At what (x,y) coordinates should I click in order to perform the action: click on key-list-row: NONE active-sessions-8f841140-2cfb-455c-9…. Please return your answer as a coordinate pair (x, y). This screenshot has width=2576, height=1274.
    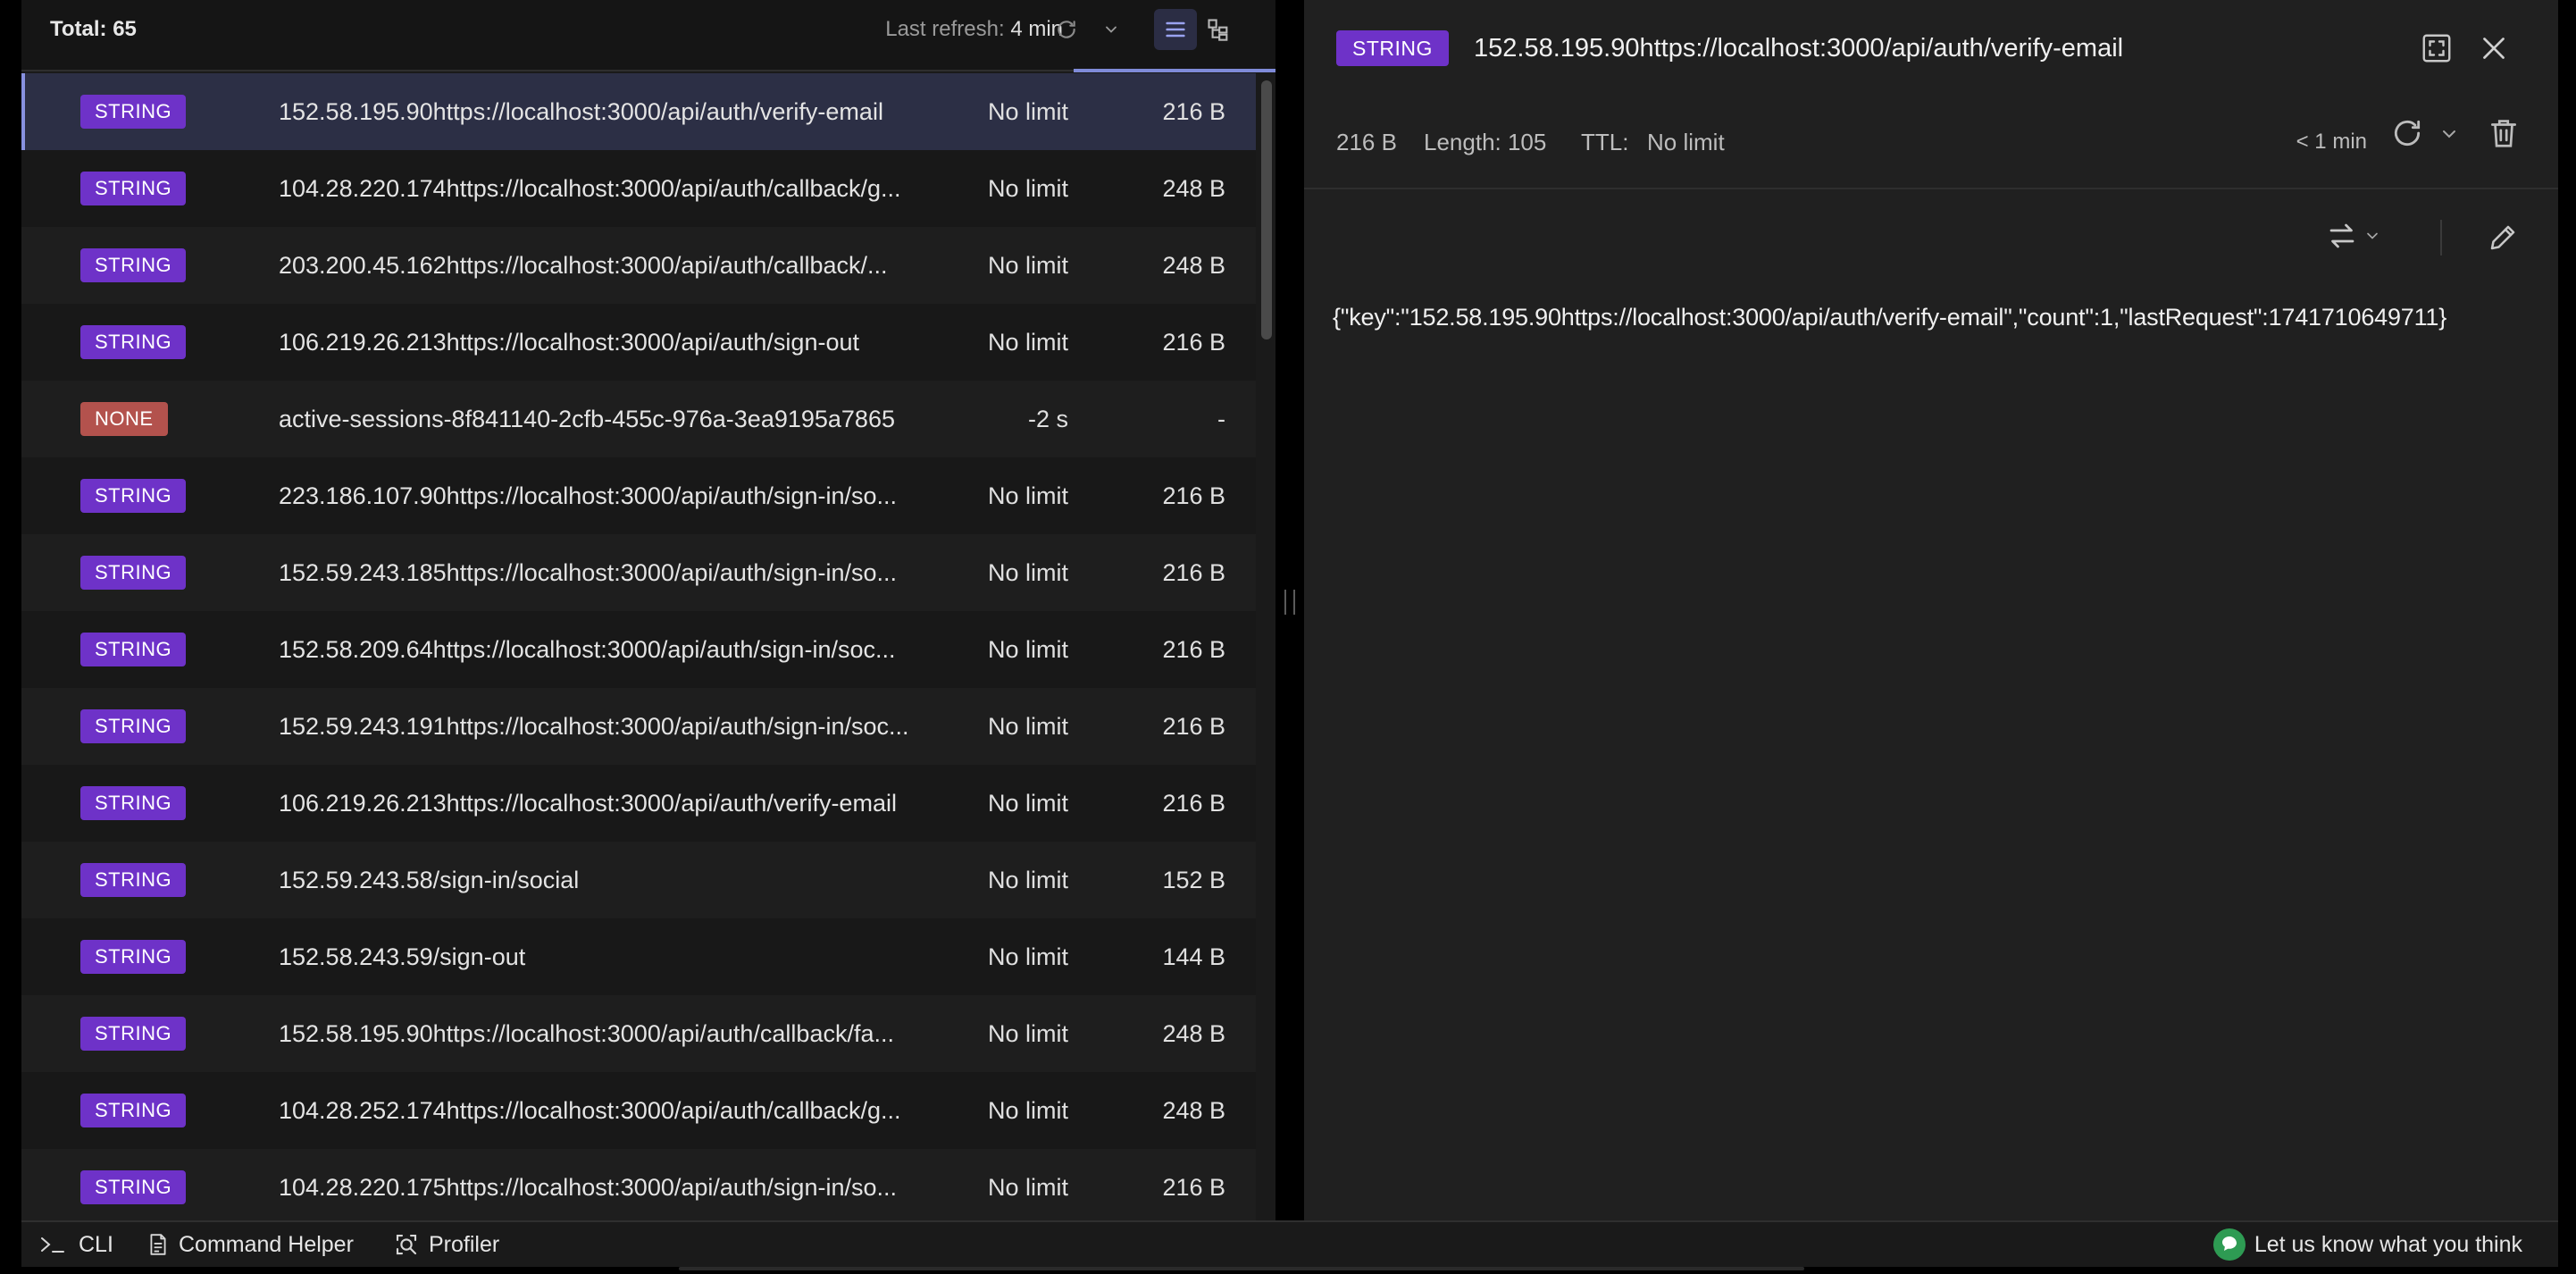
    Looking at the image, I should click on (639, 419).